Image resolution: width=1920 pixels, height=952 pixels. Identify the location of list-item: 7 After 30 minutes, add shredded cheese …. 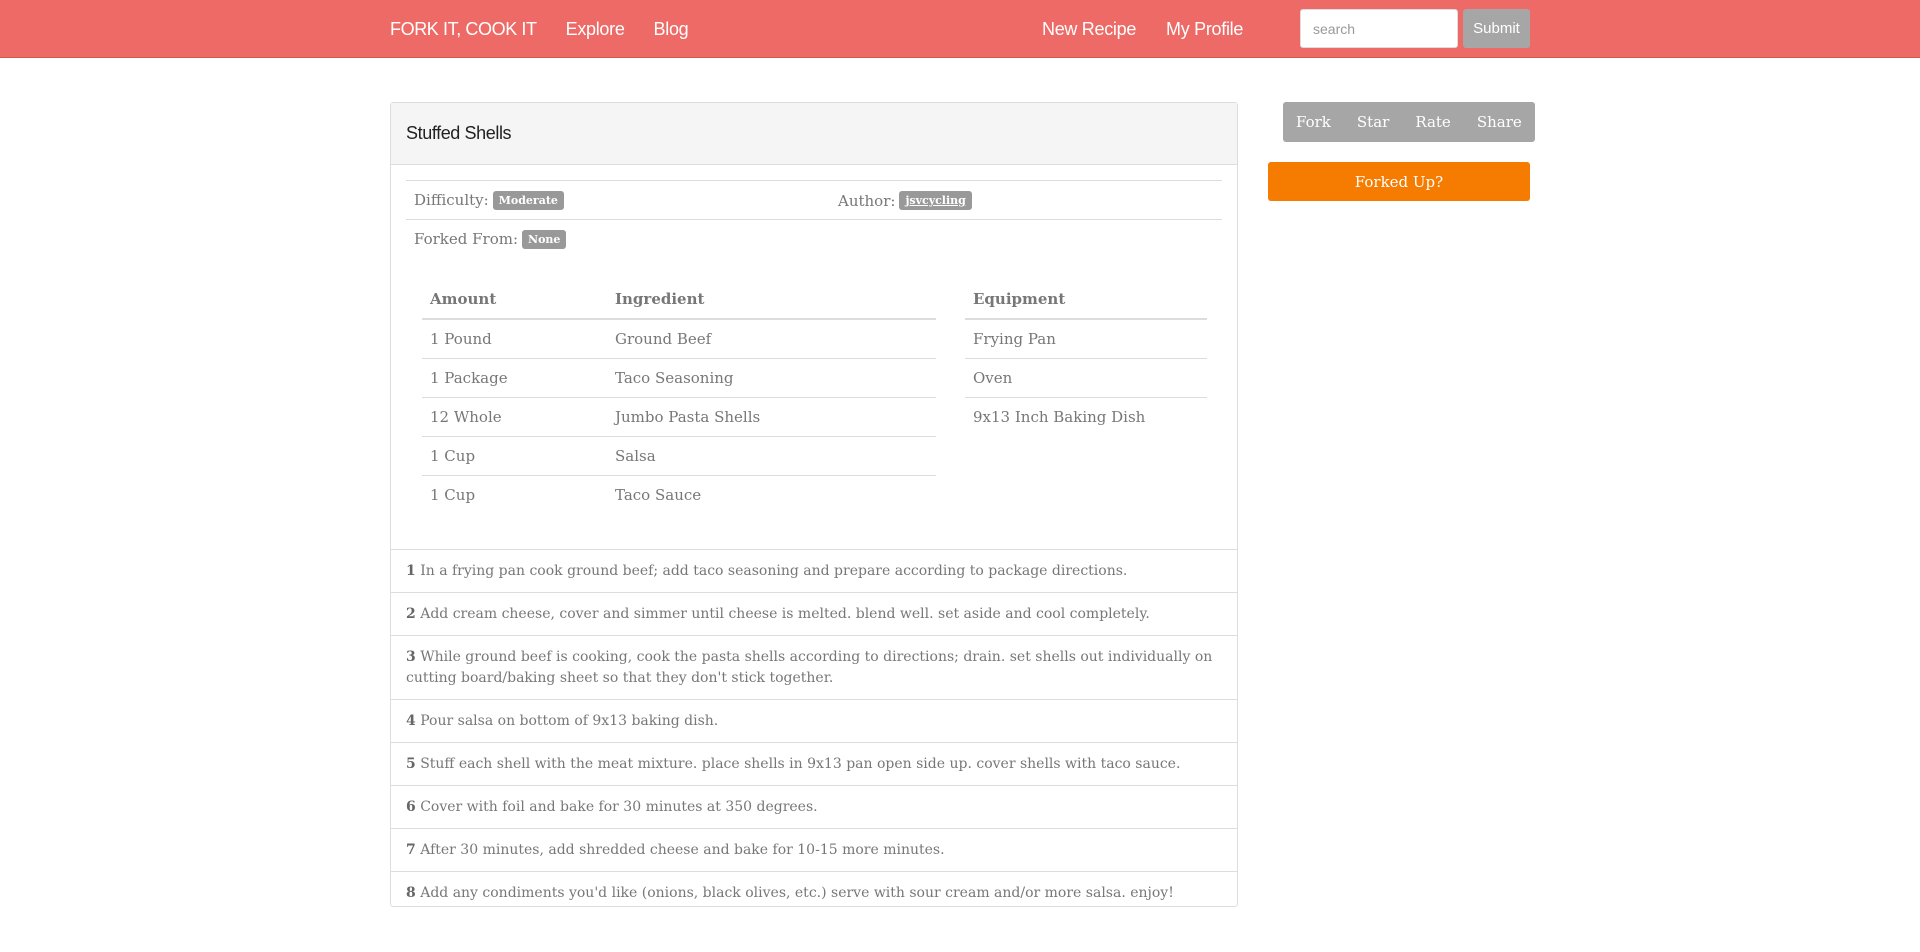
(814, 849).